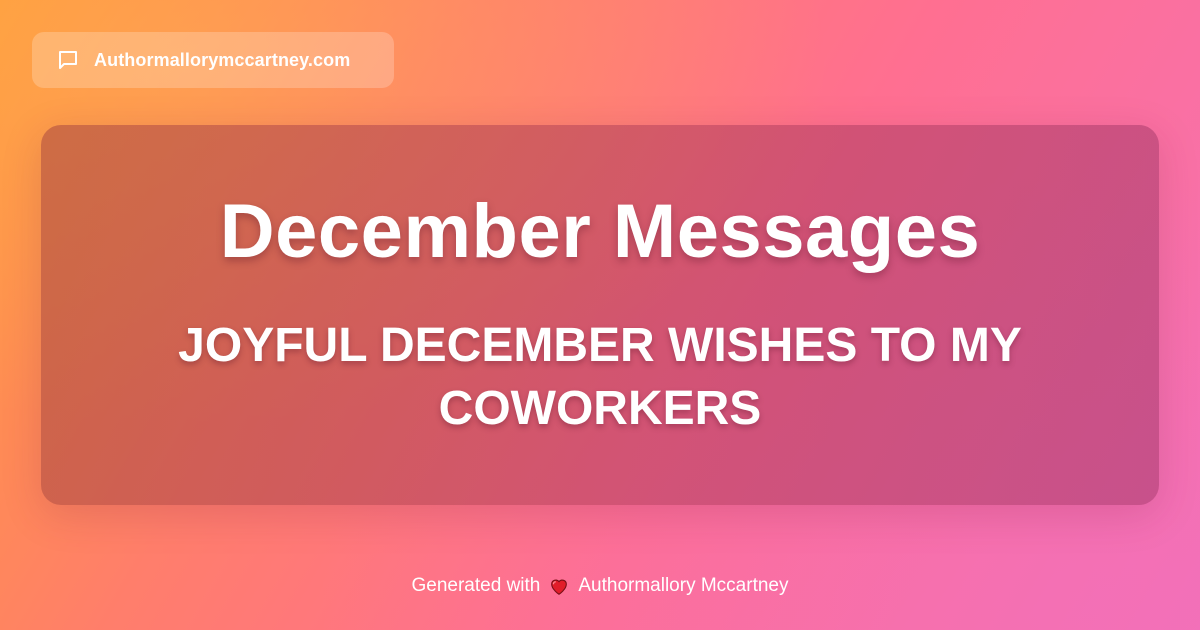  Describe the element at coordinates (222, 59) in the screenshot. I see `site-name: Authormallorymccartney.com` at that location.